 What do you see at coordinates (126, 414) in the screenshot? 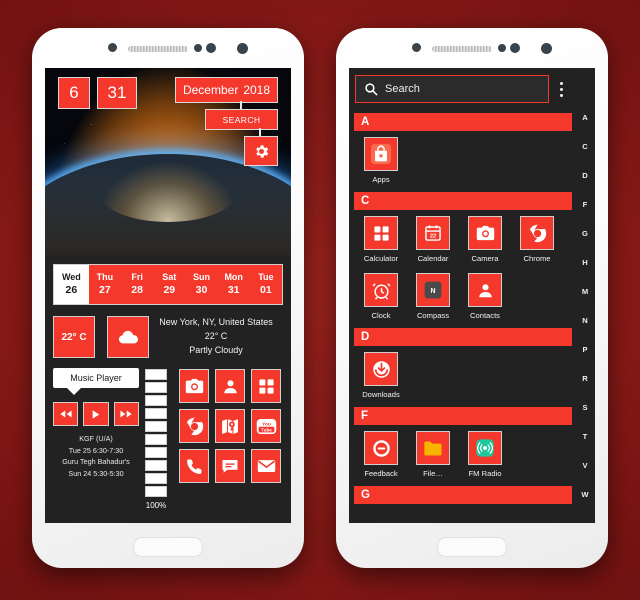
I see `music-next-button` at bounding box center [126, 414].